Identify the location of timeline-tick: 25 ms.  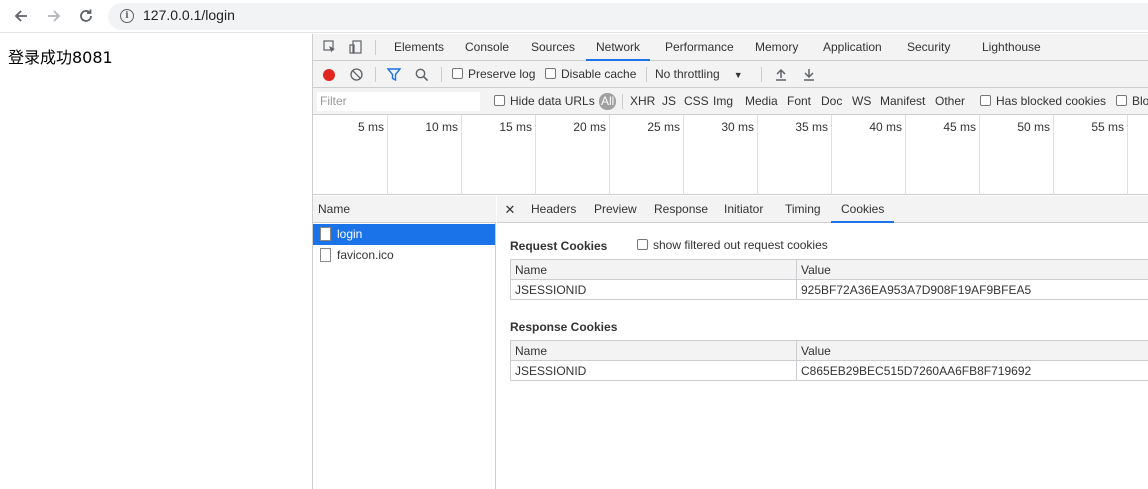
(647, 155).